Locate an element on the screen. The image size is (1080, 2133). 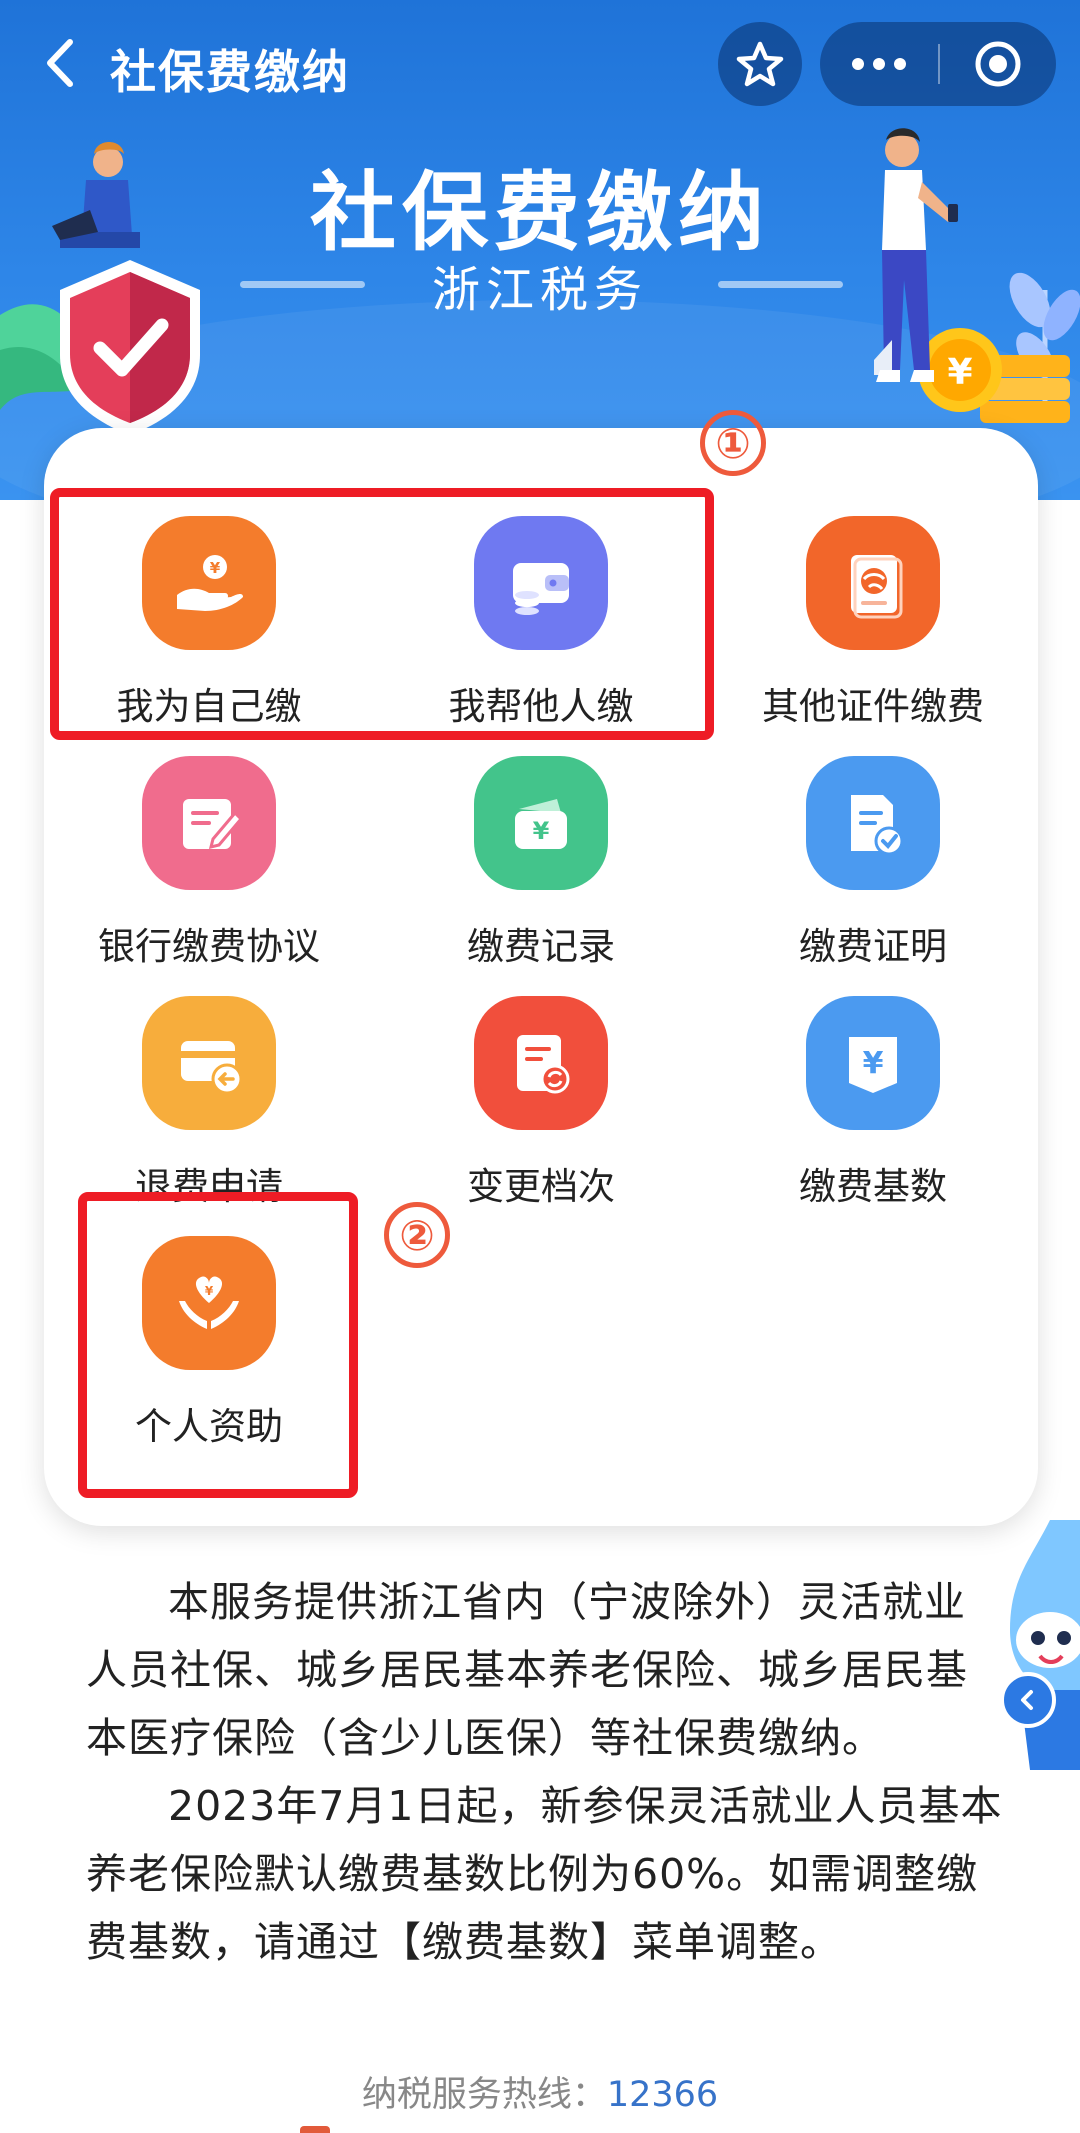
collapse-float-button is located at coordinates (1028, 1700).